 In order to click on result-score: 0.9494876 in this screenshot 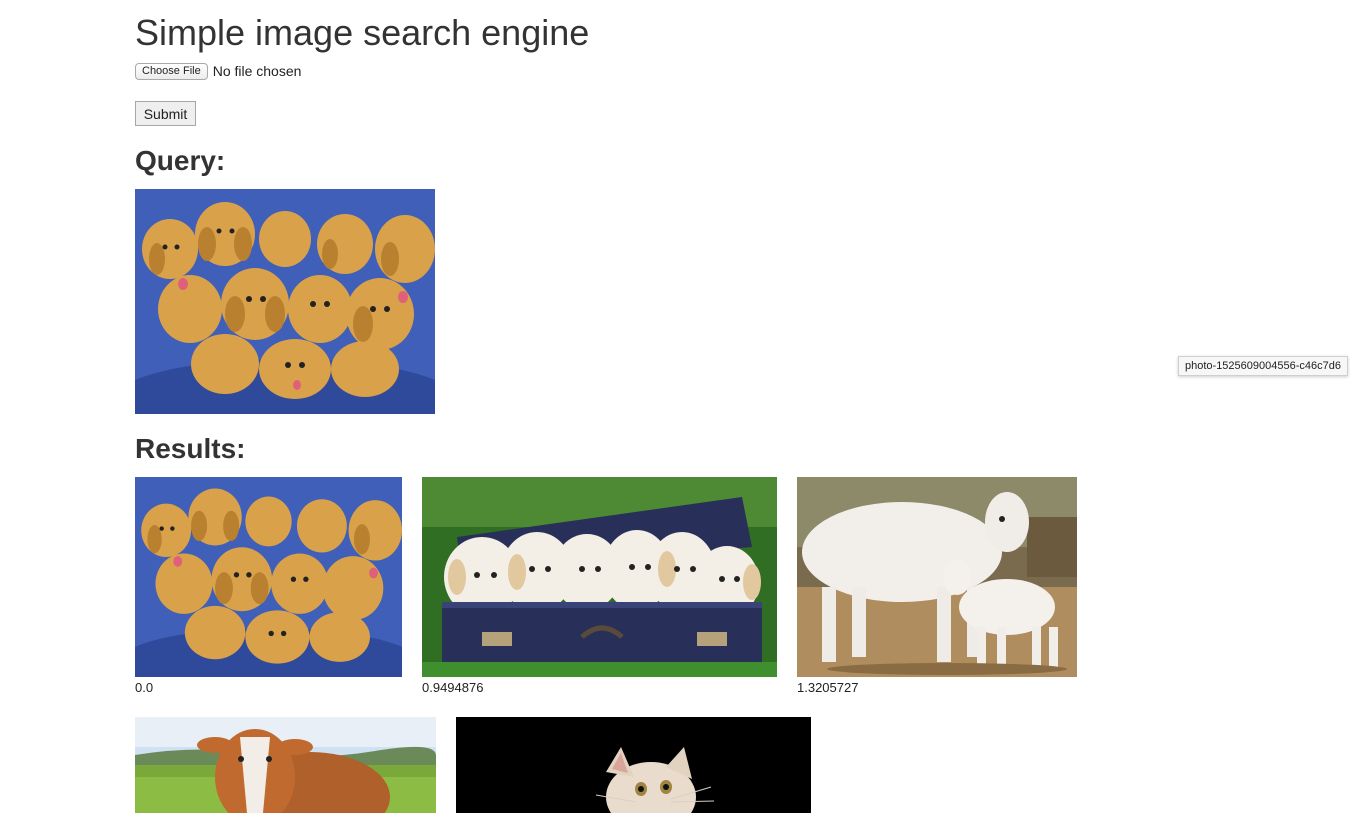, I will do `click(453, 687)`.